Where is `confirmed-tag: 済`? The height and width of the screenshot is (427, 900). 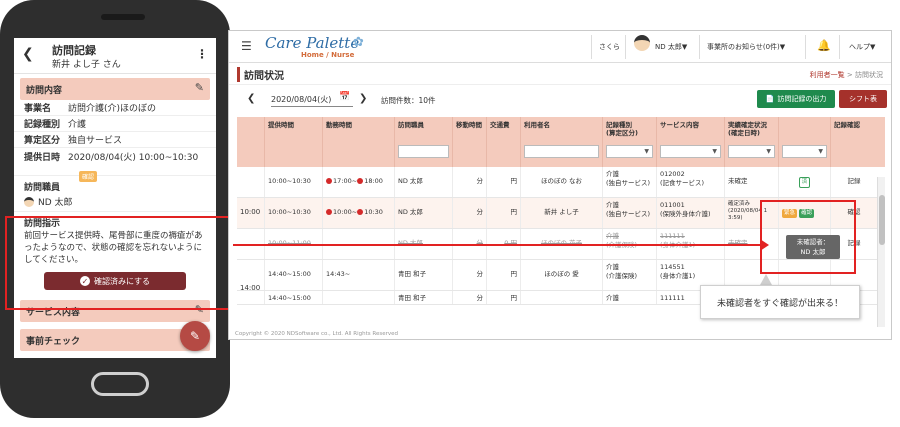 confirmed-tag: 済 is located at coordinates (804, 182).